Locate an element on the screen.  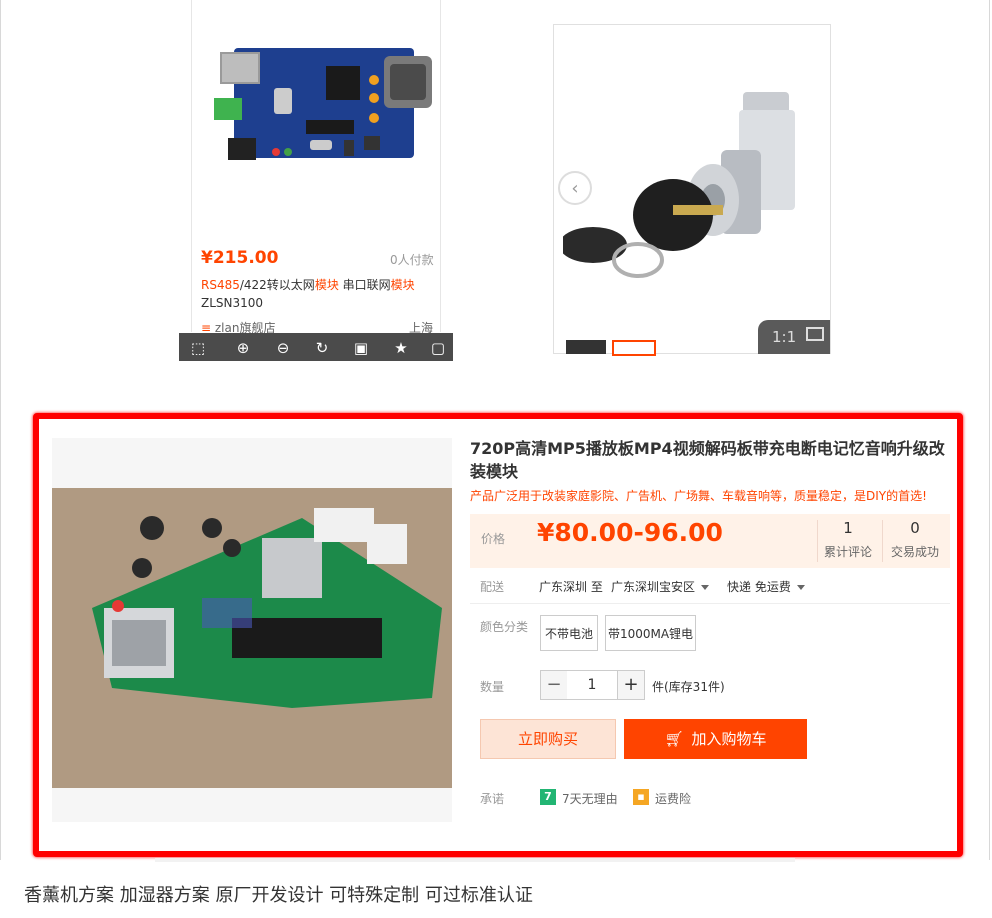
ship-to: 广东深圳宝安区 is located at coordinates (653, 587).